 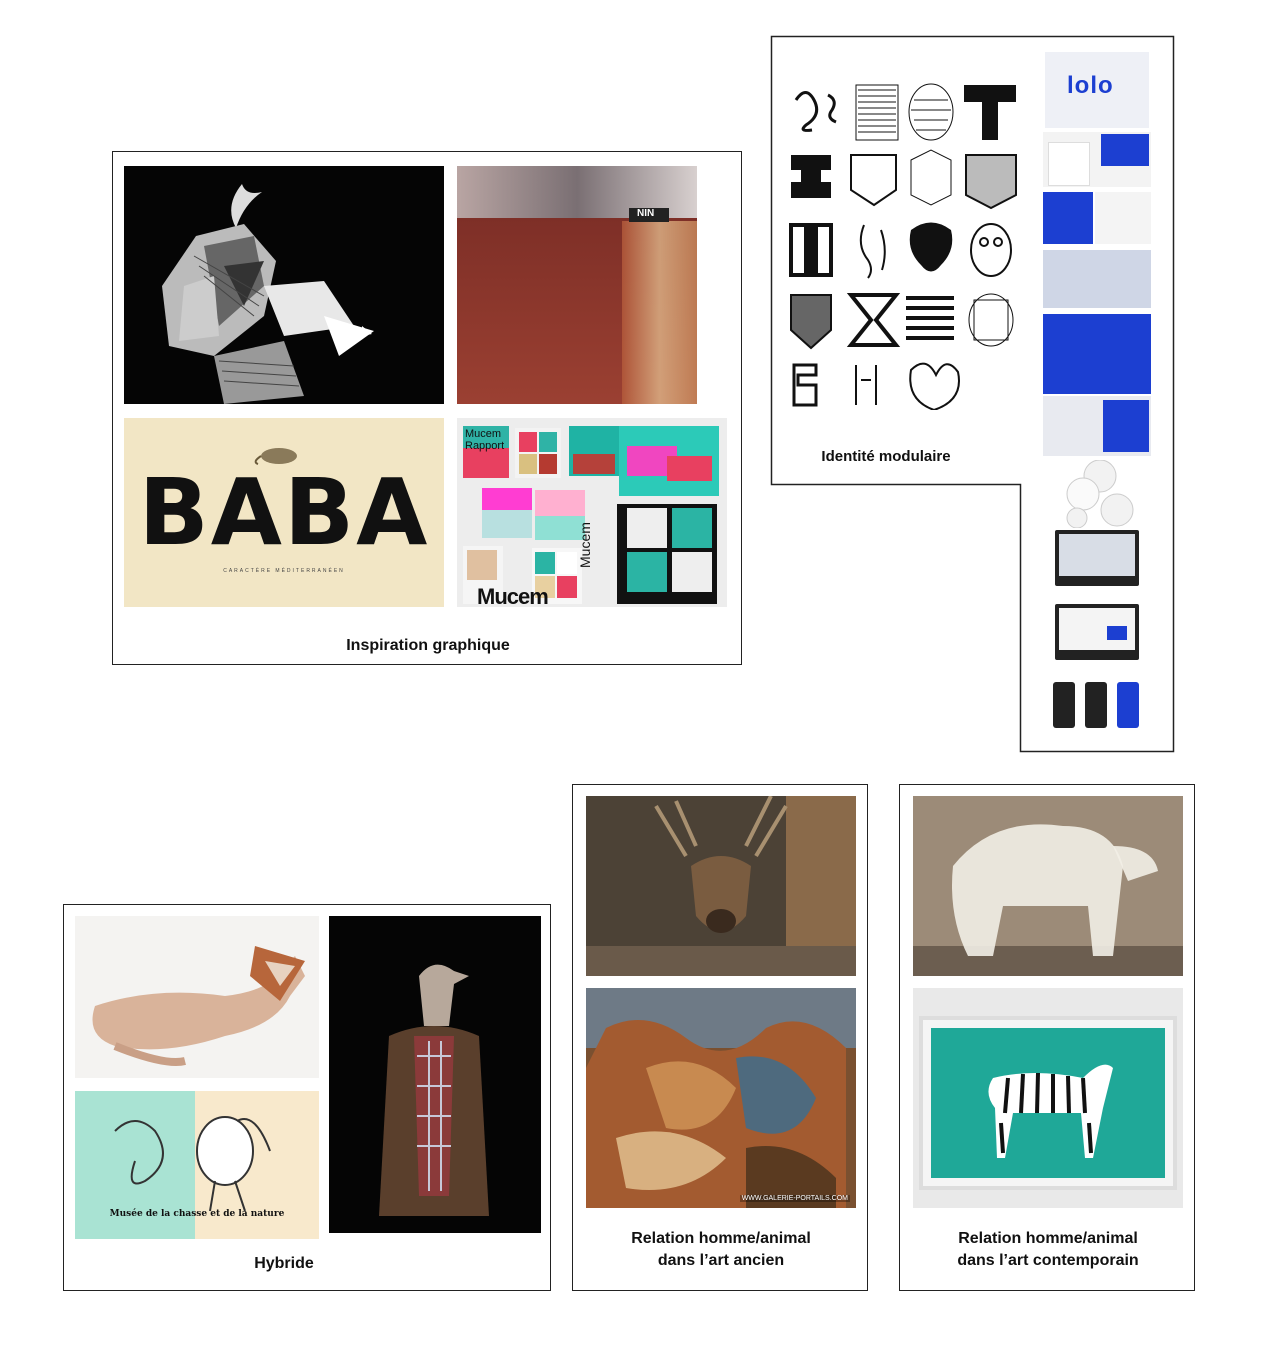 I want to click on lolo-phone-mockups, so click(x=1098, y=705).